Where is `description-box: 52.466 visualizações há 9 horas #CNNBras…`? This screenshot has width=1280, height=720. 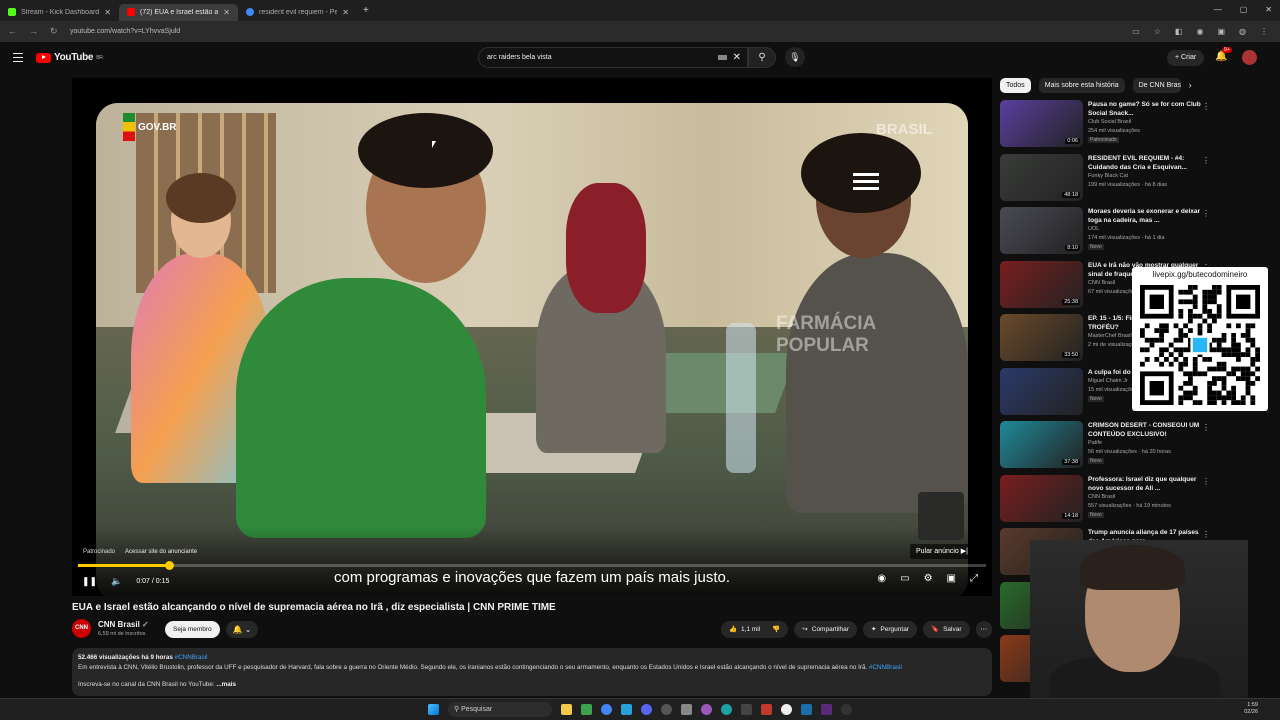
description-box: 52.466 visualizações há 9 horas #CNNBras… is located at coordinates (532, 672).